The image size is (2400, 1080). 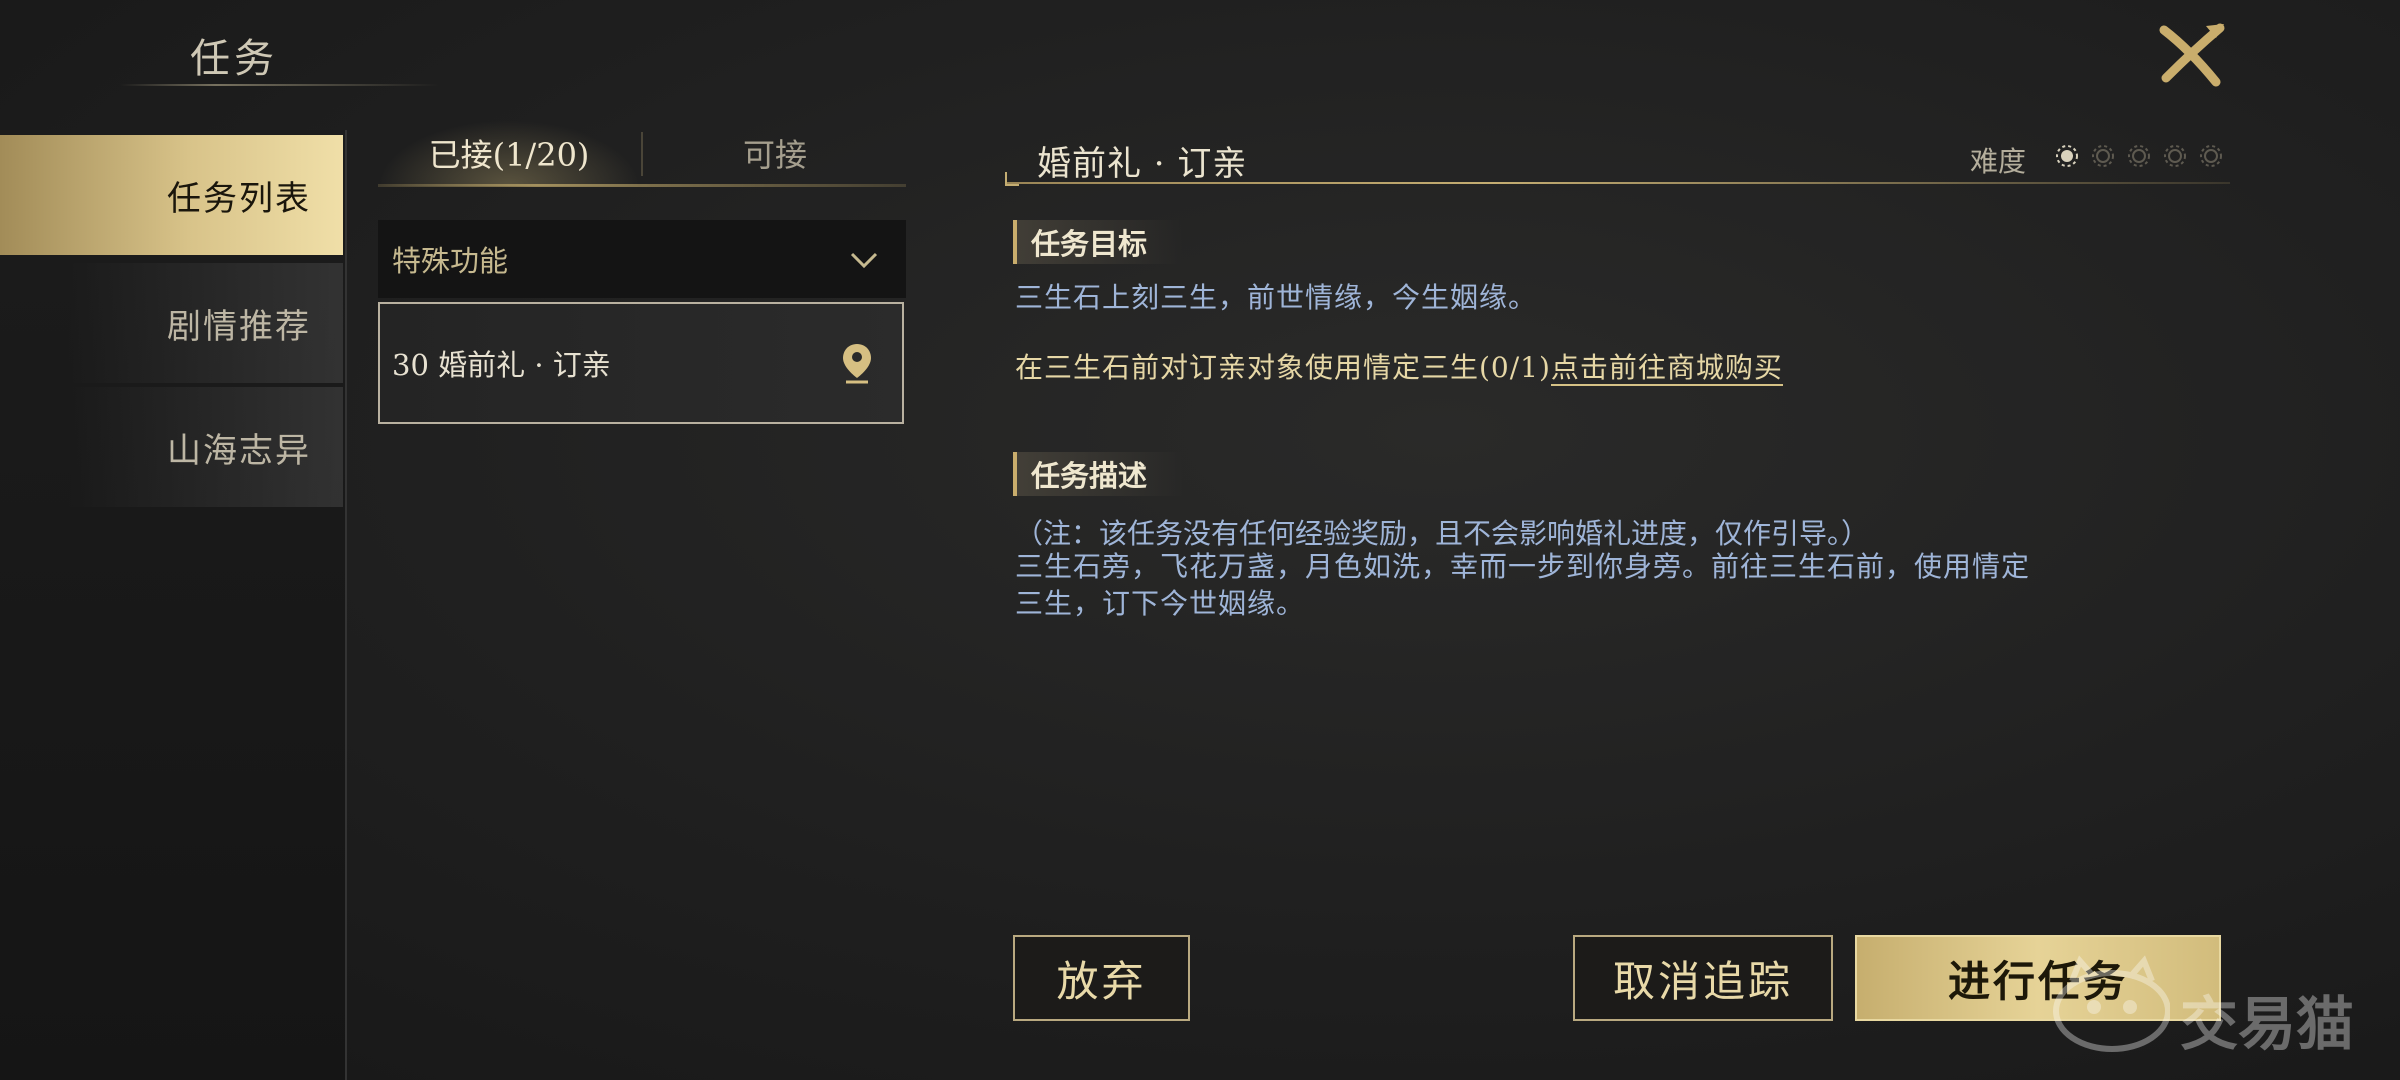 I want to click on watermark: 交易猫, so click(x=2220, y=1010).